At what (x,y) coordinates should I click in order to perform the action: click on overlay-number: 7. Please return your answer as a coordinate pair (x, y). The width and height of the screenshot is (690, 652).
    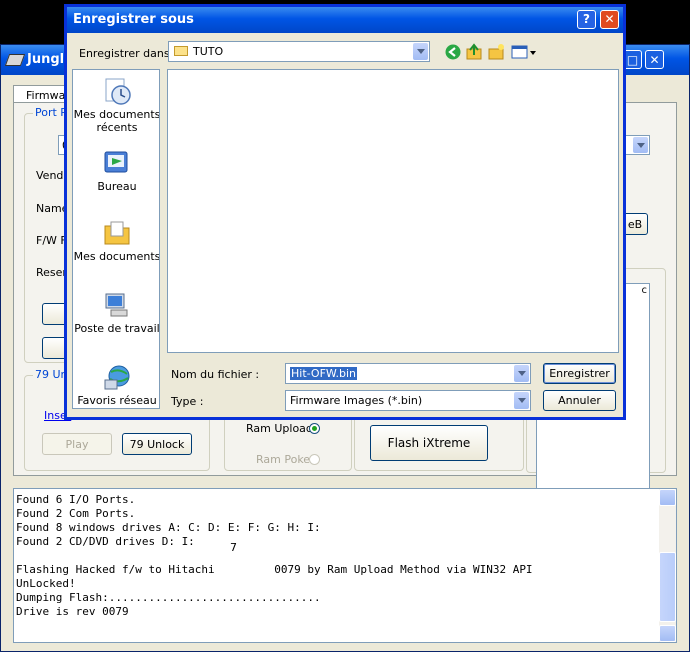
    Looking at the image, I should click on (233, 547).